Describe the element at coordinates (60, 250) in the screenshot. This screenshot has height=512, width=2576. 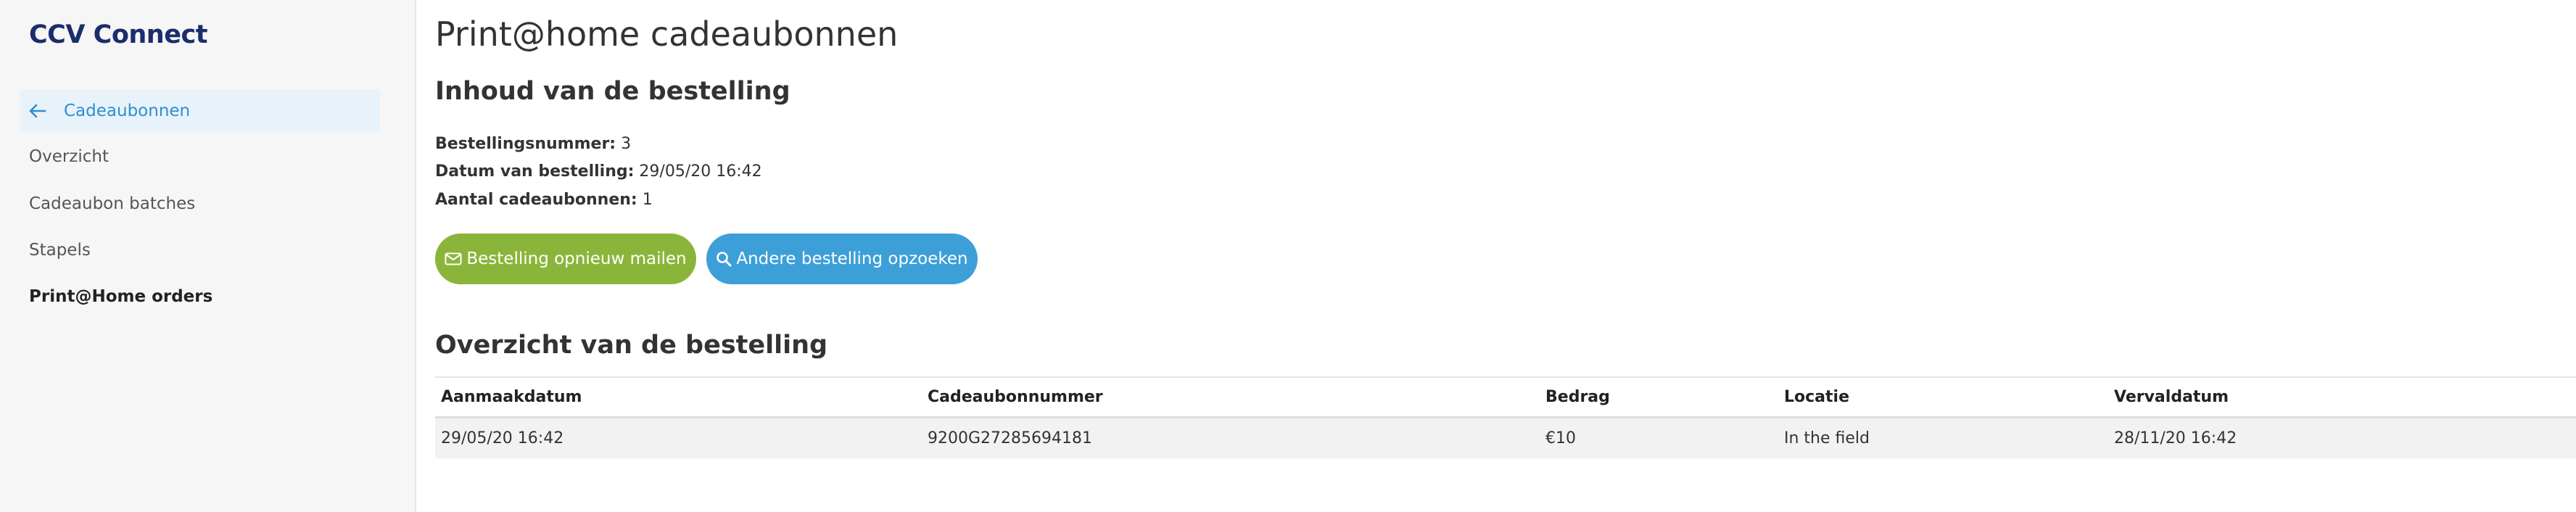
I see `sidebar-item-stapels: Stapels` at that location.